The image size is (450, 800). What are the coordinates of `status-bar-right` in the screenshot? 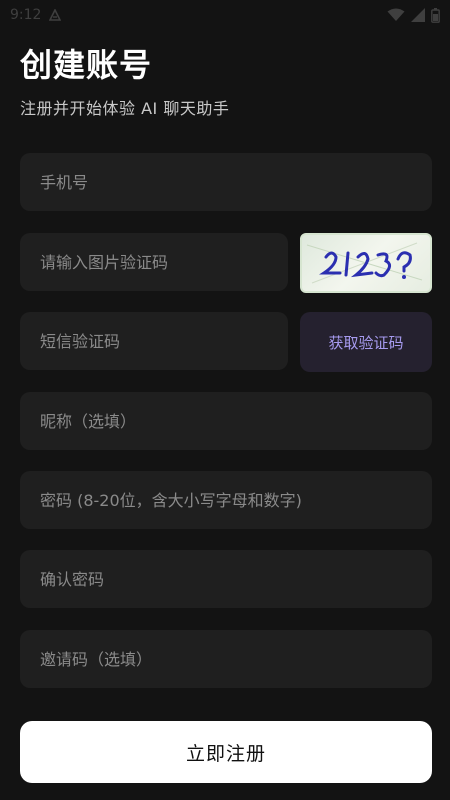 It's located at (413, 15).